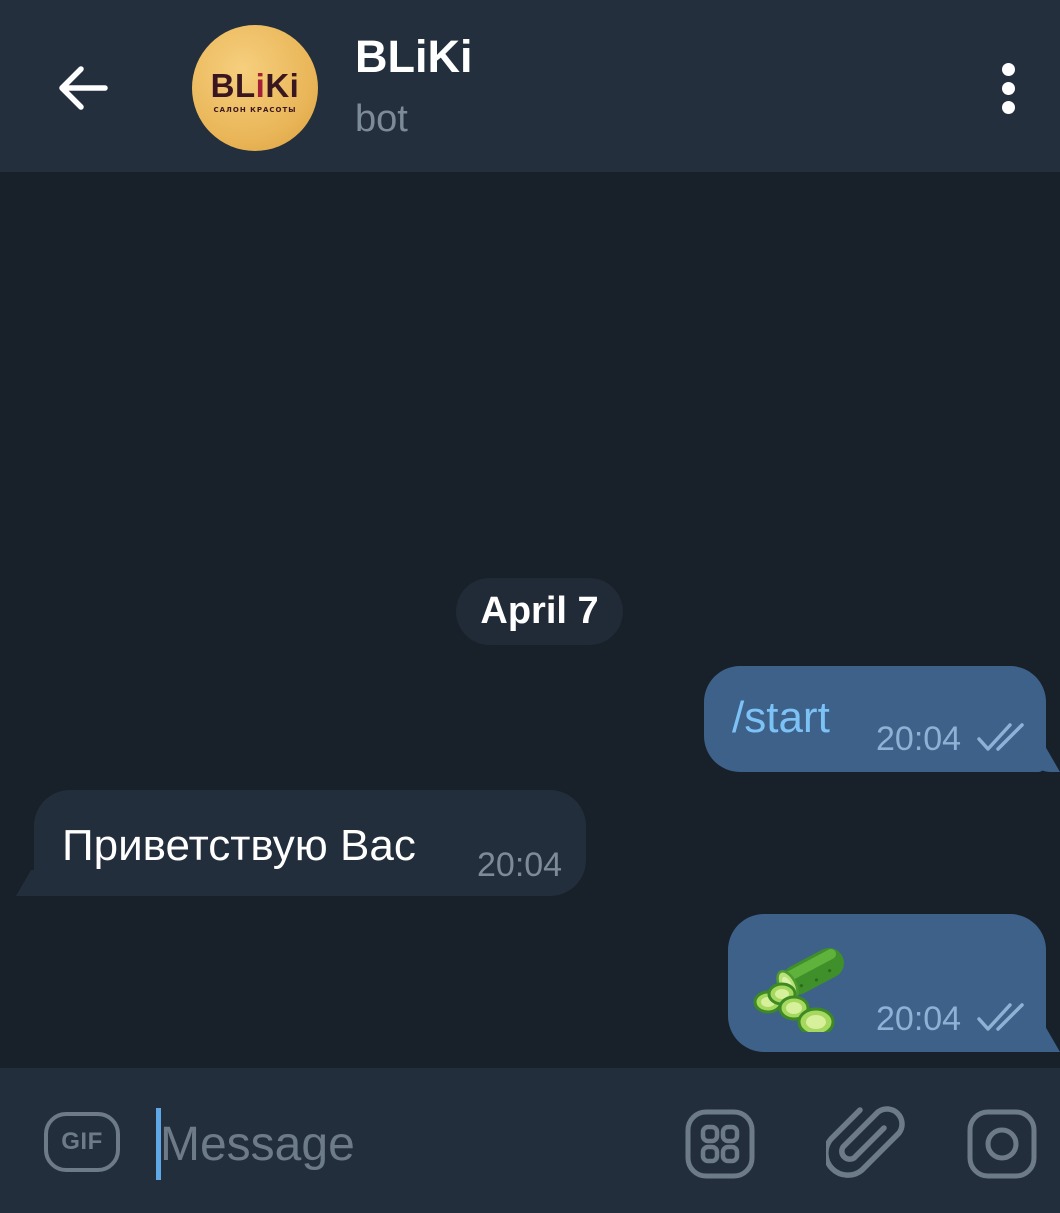  I want to click on message-input, so click(400, 1144).